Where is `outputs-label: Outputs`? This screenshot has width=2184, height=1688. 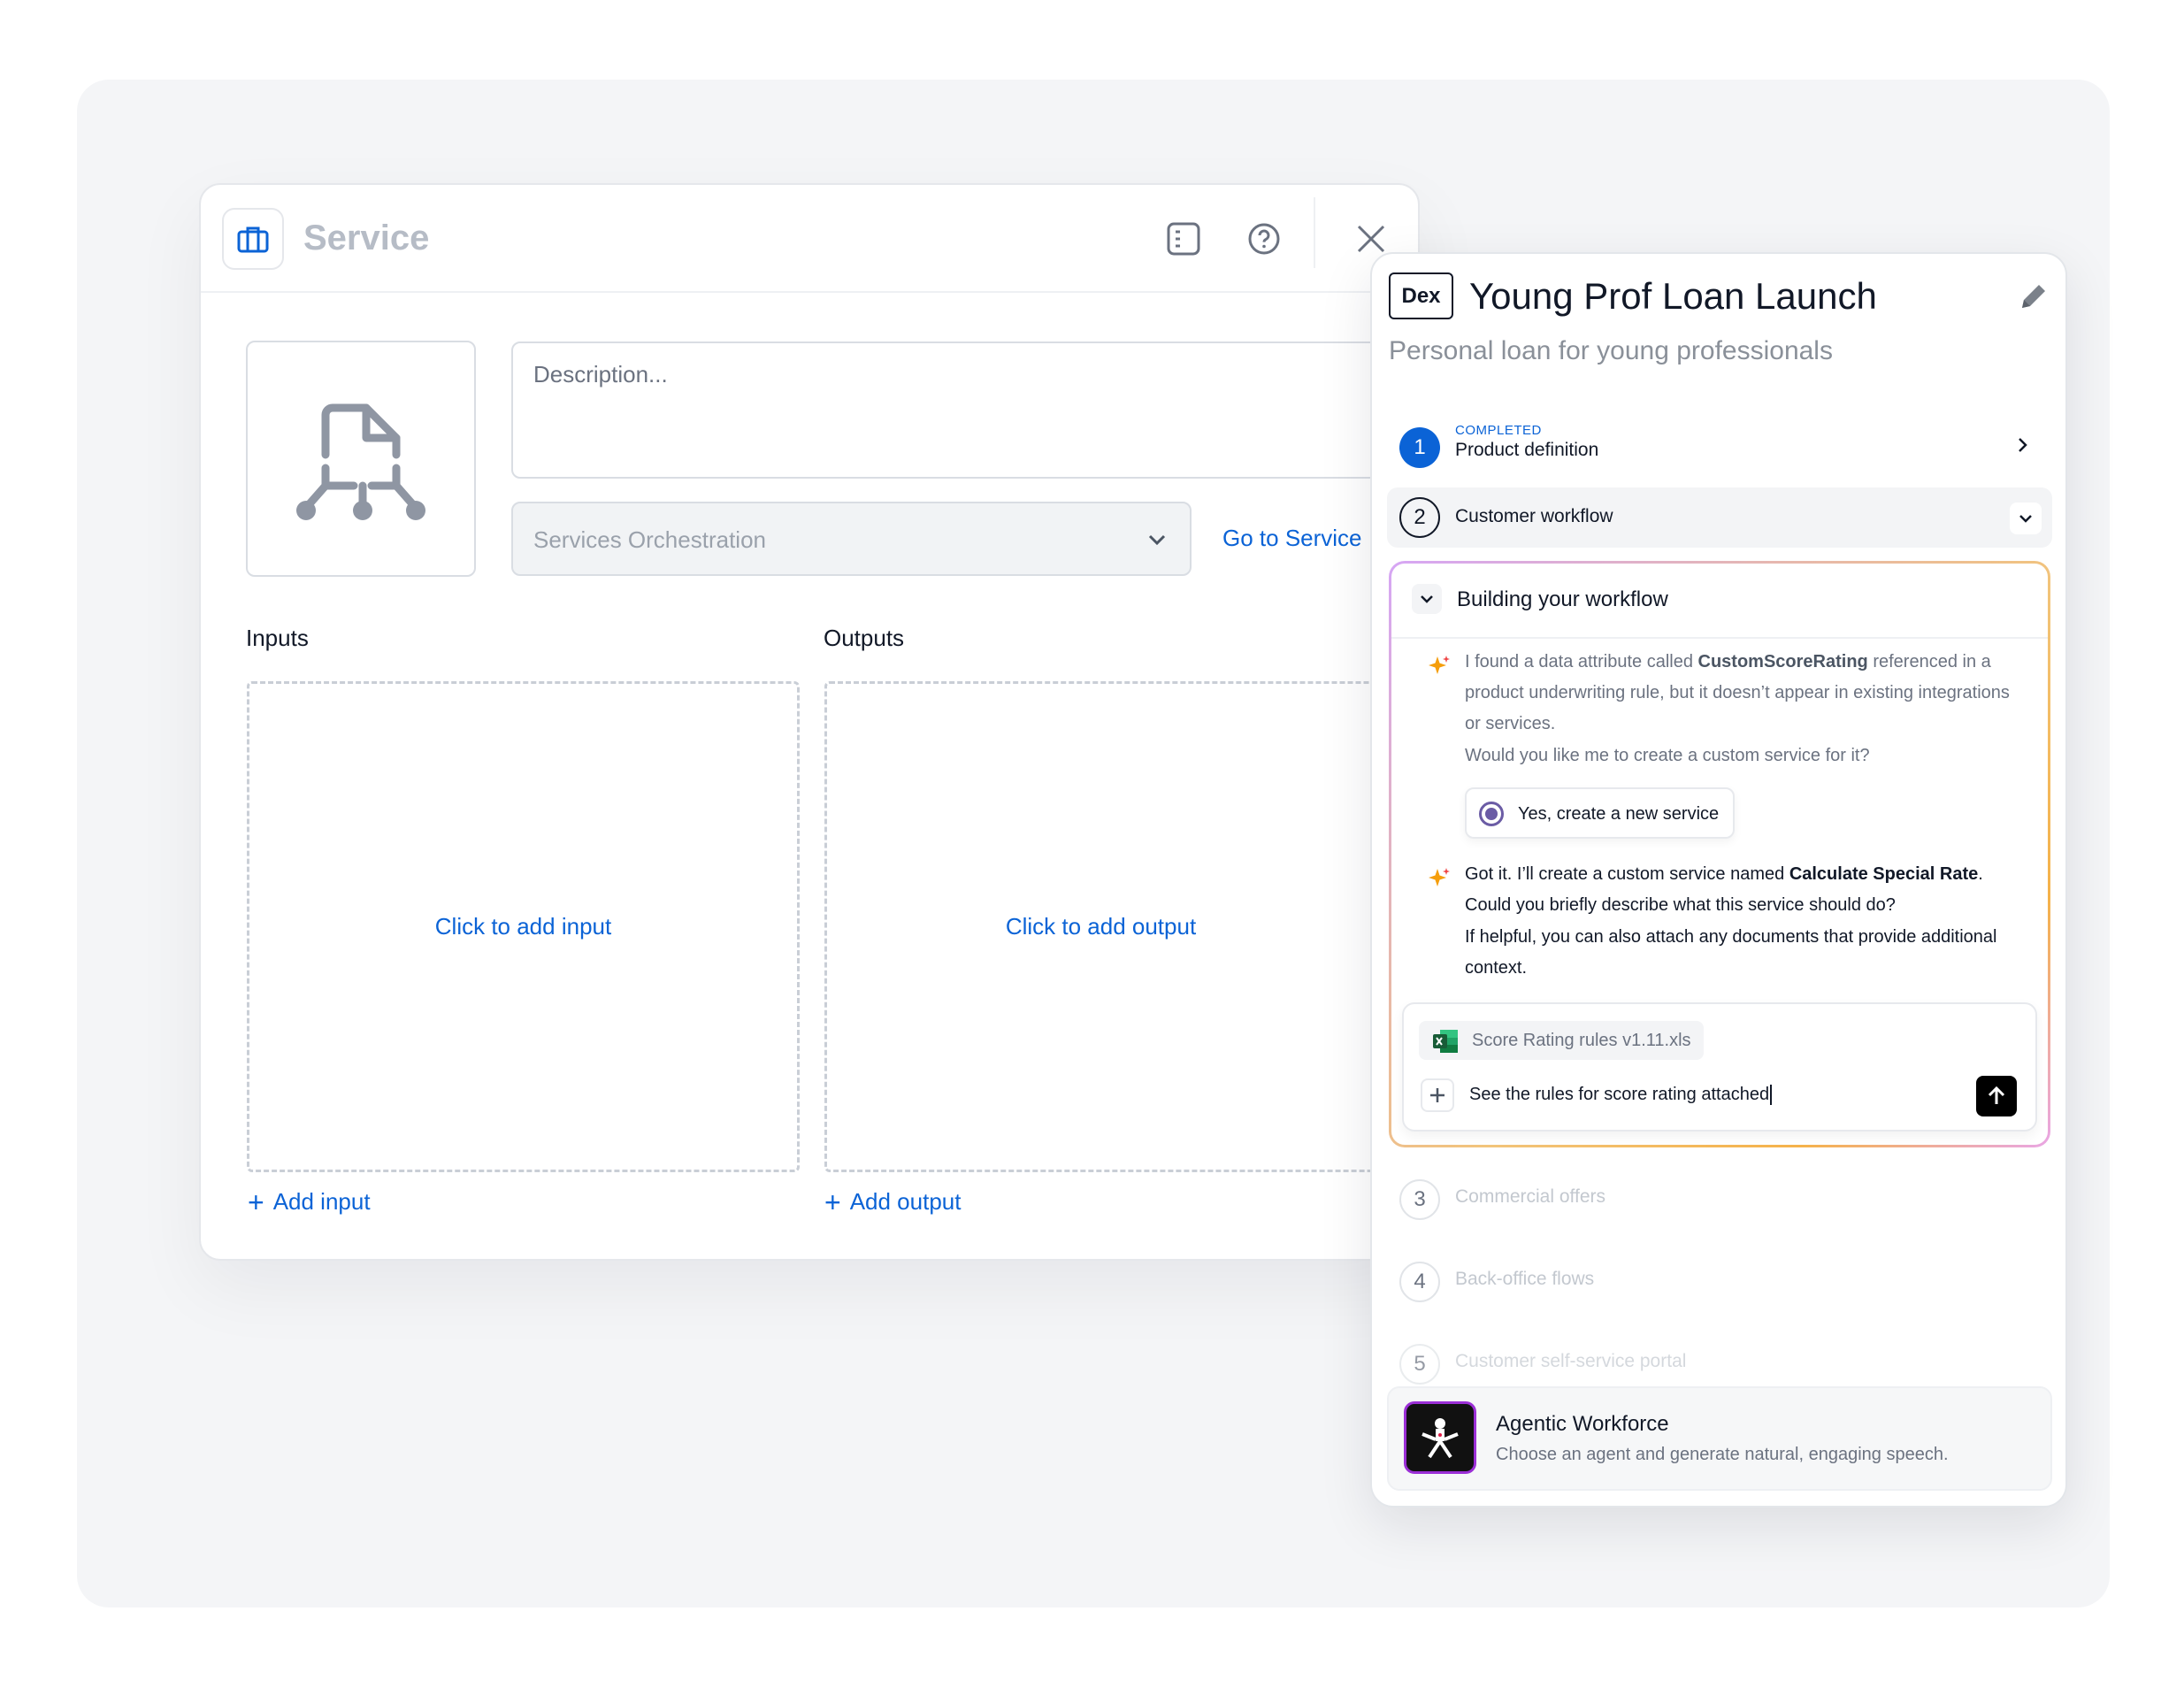 outputs-label: Outputs is located at coordinates (864, 638).